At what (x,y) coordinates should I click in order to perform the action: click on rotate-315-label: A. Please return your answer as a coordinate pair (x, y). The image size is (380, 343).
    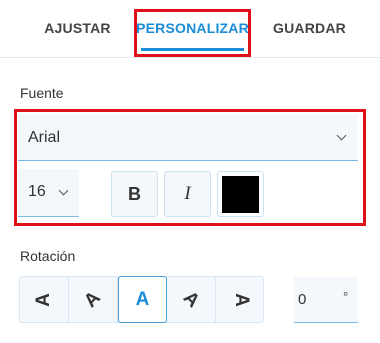
    Looking at the image, I should click on (92, 299).